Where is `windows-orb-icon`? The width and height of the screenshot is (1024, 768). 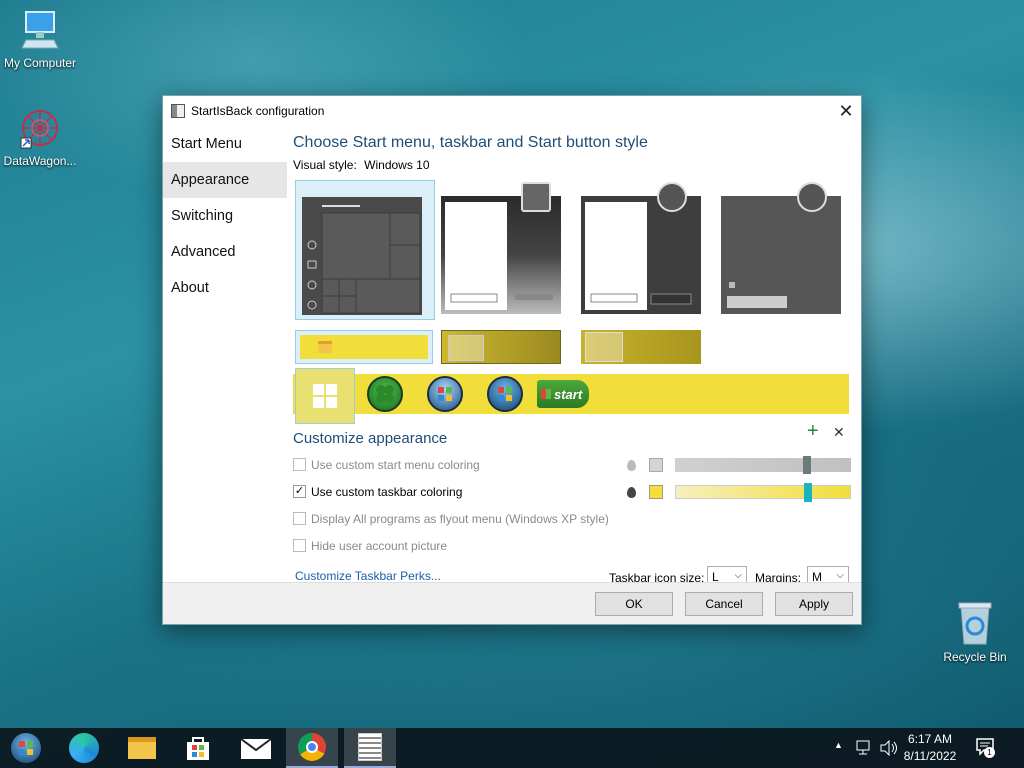 windows-orb-icon is located at coordinates (26, 748).